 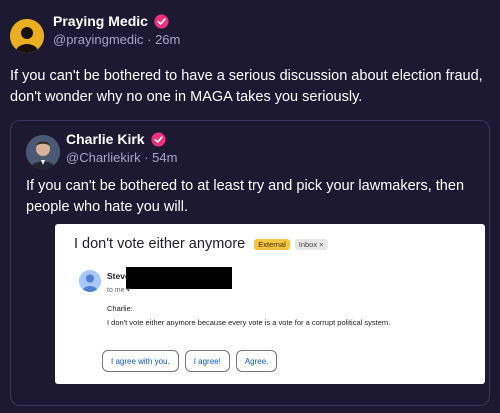 I want to click on smart-reply-button: I agree!, so click(x=207, y=361).